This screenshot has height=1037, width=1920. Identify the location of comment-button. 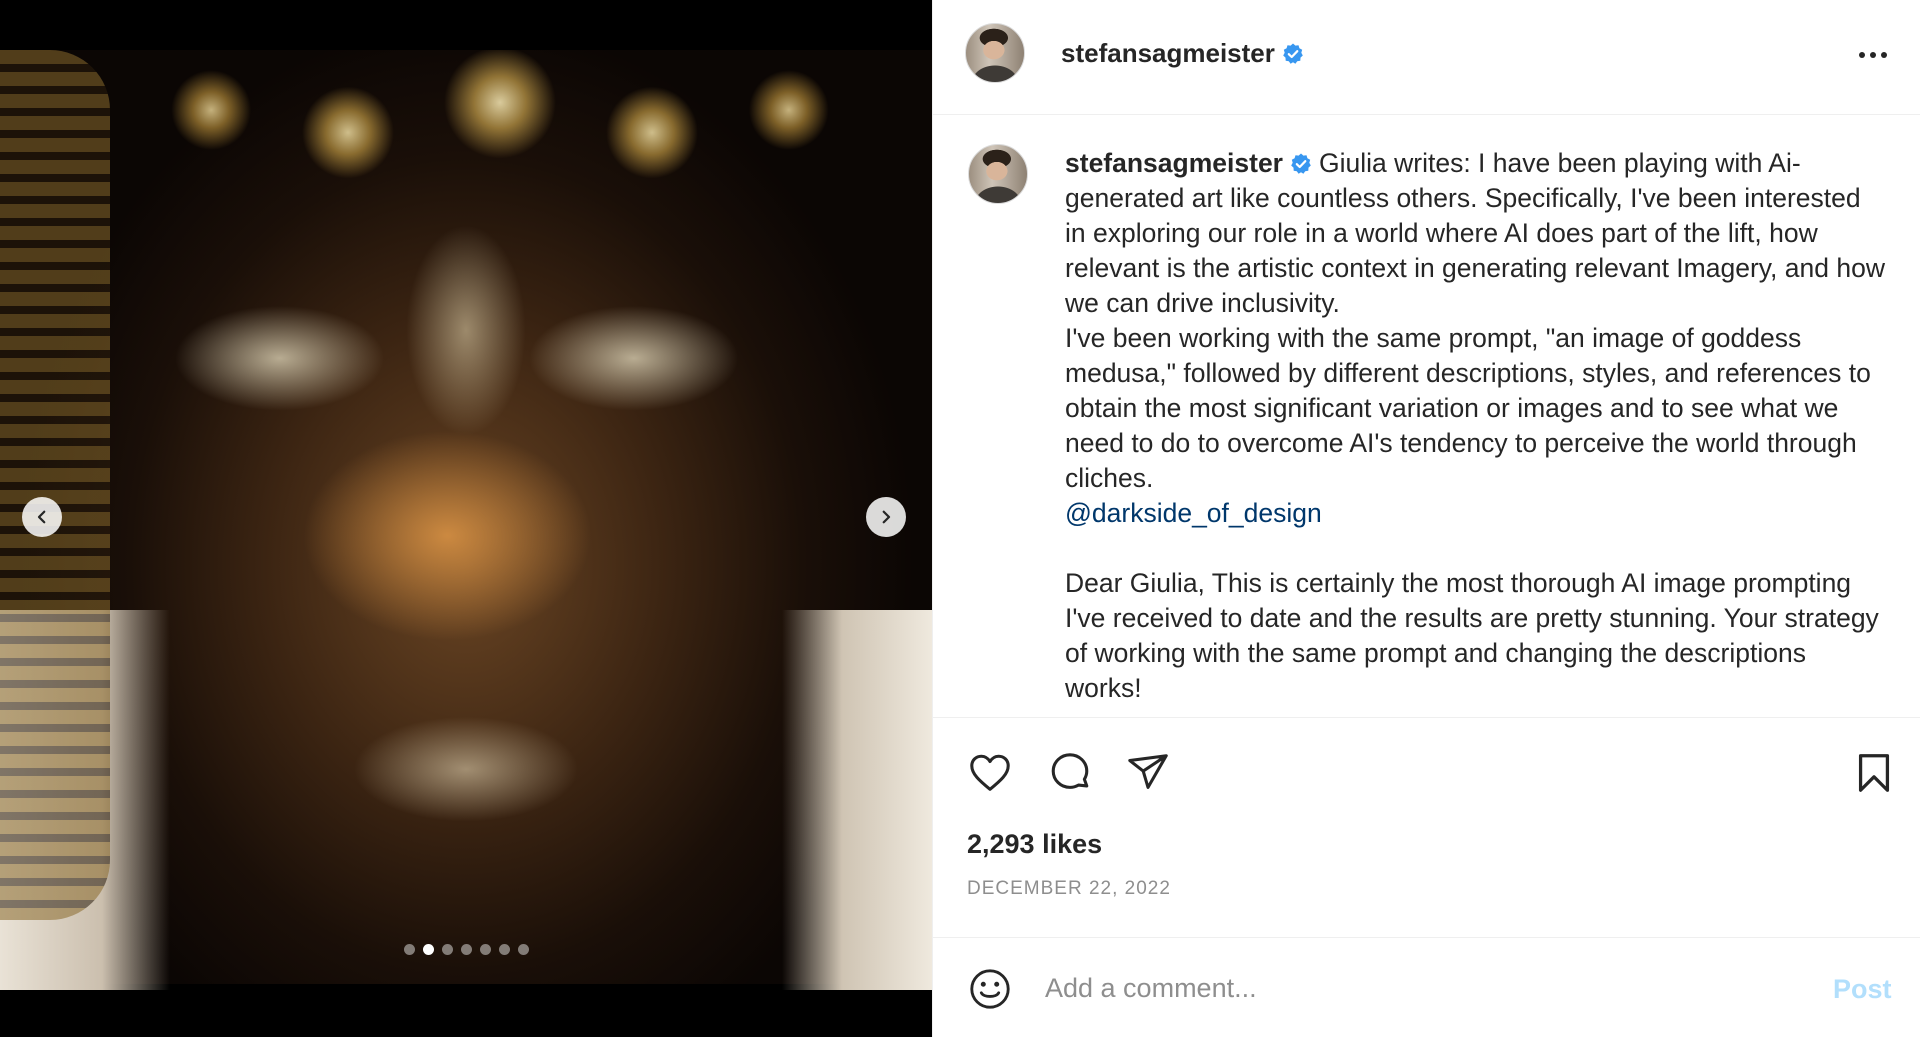
(1070, 773).